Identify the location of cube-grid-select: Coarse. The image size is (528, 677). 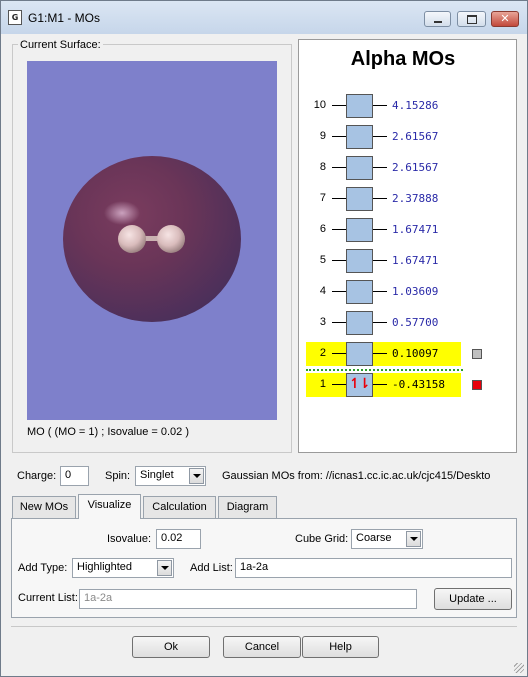
(387, 539).